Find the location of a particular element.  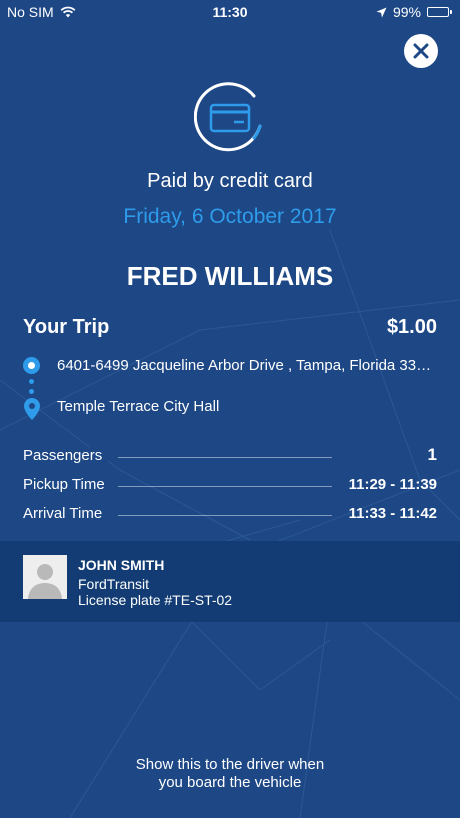

driver-name: JOHN SMITH is located at coordinates (121, 565).